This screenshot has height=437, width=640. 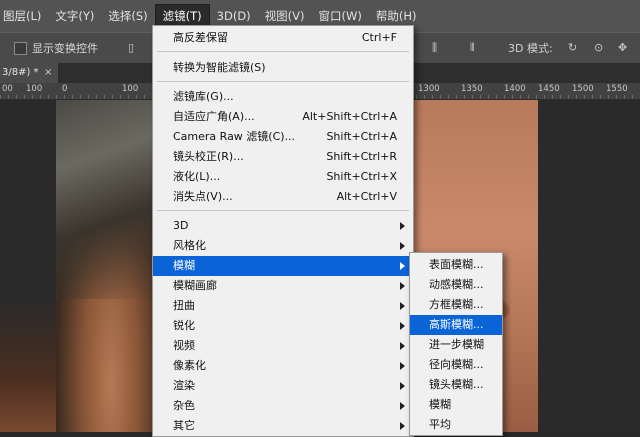 I want to click on ruler-tick: 1350, so click(x=472, y=89).